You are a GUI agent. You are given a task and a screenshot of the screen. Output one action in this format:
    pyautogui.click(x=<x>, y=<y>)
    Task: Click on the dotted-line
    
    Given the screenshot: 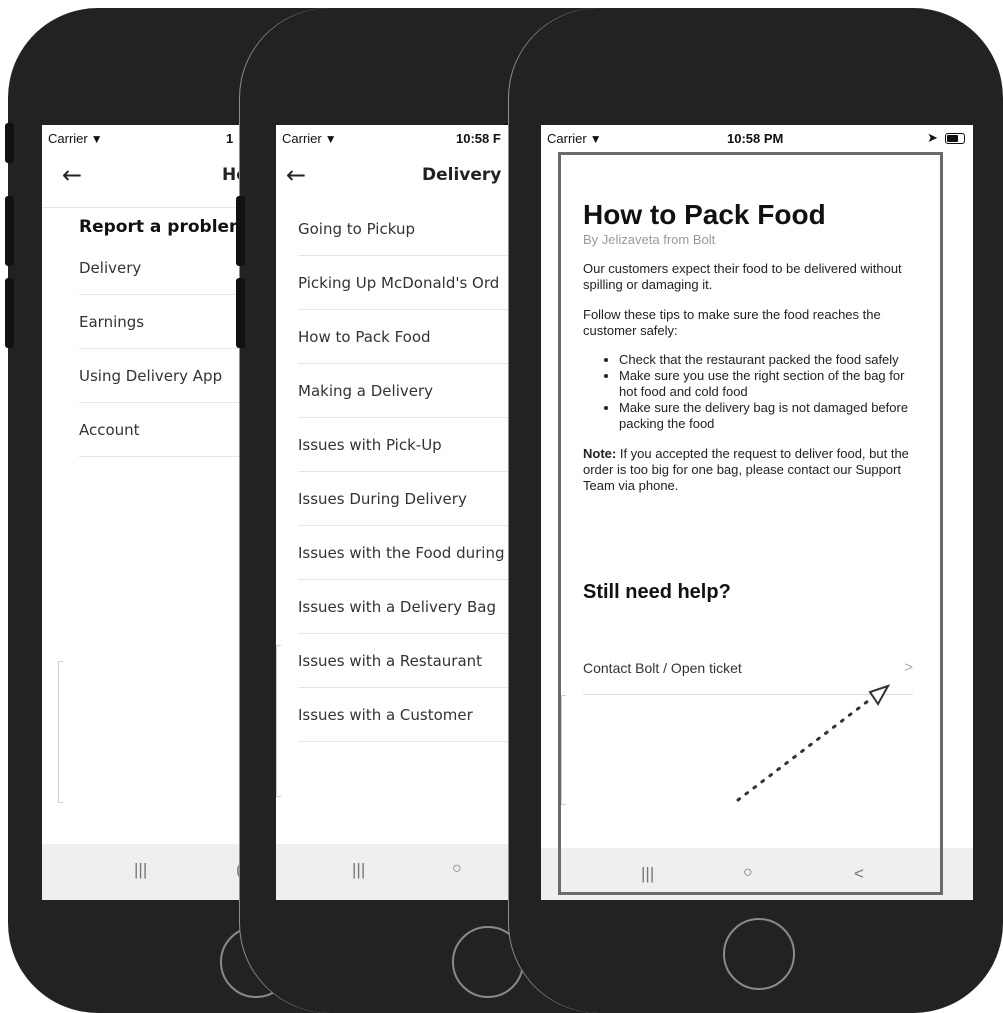 What is the action you would take?
    pyautogui.click(x=805, y=749)
    